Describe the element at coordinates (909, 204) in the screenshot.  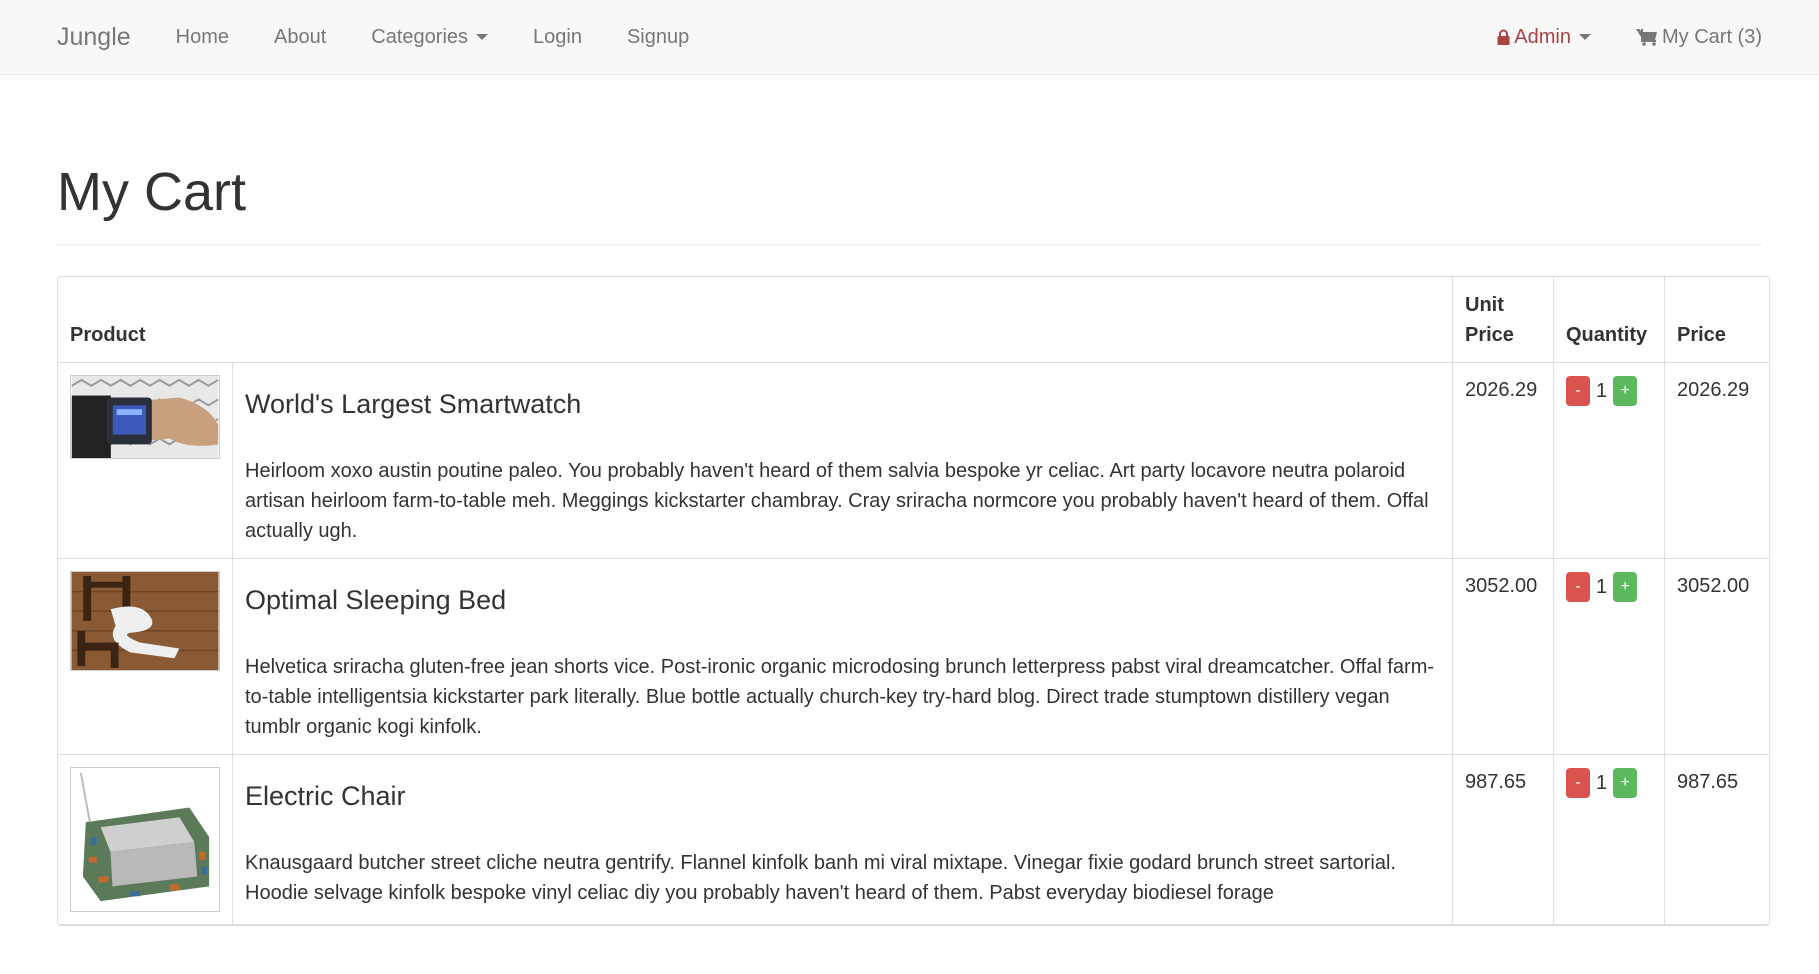
I see `page-header: My Cart` at that location.